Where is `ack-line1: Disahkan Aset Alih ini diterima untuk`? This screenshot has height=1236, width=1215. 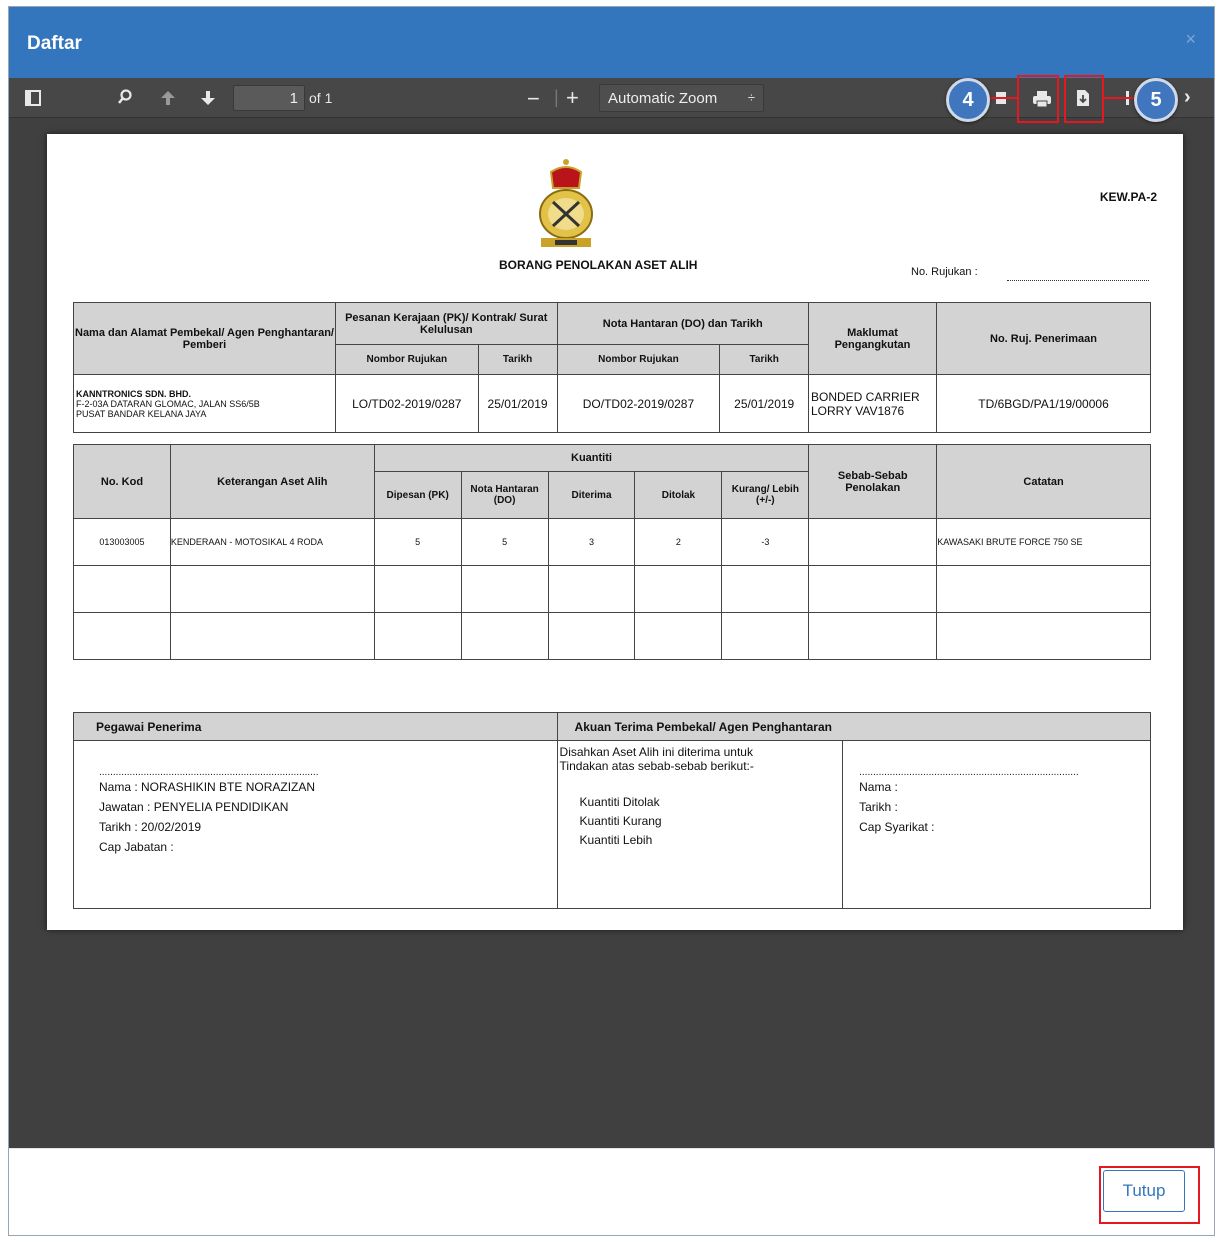 ack-line1: Disahkan Aset Alih ini diterima untuk is located at coordinates (656, 752).